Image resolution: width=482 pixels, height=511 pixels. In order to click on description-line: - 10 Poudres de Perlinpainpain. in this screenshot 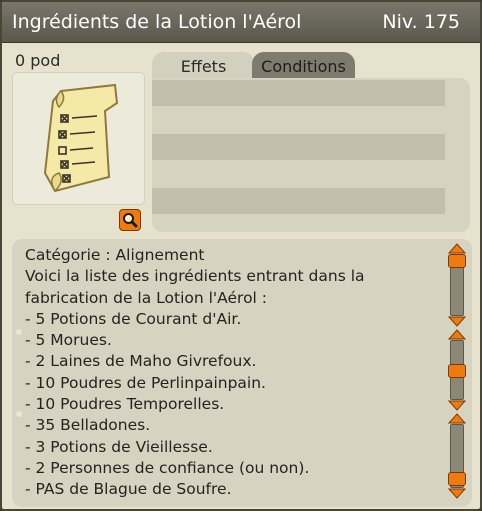, I will do `click(145, 382)`.